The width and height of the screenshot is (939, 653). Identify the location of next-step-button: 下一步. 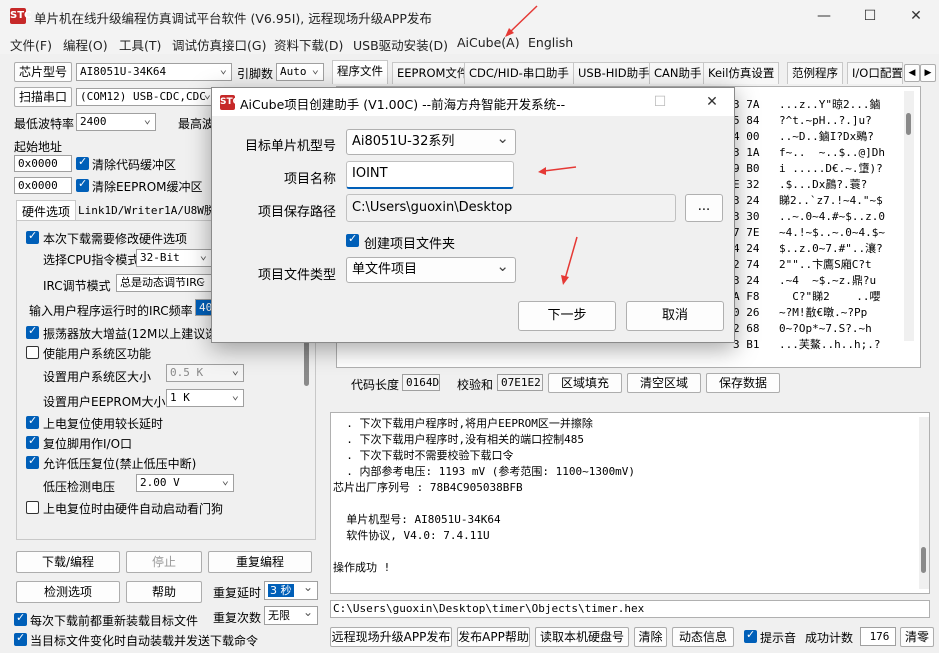
(567, 316).